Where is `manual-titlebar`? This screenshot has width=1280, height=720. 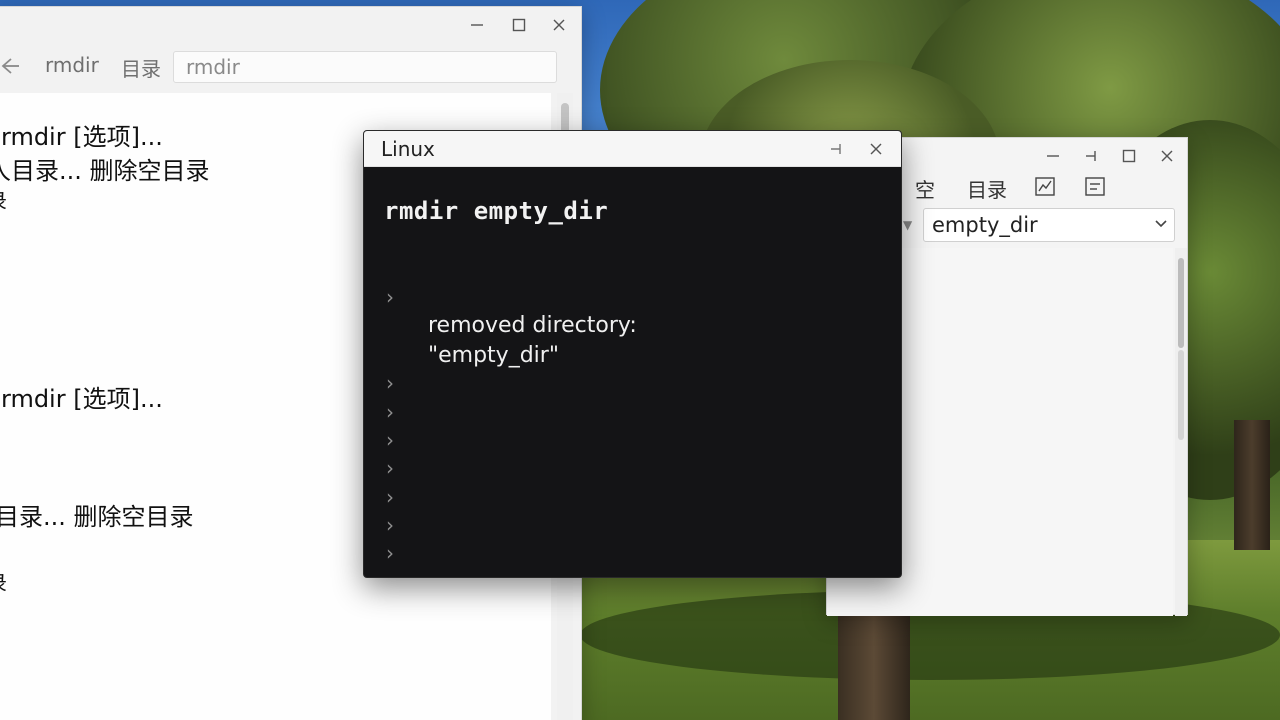
manual-titlebar is located at coordinates (290, 25).